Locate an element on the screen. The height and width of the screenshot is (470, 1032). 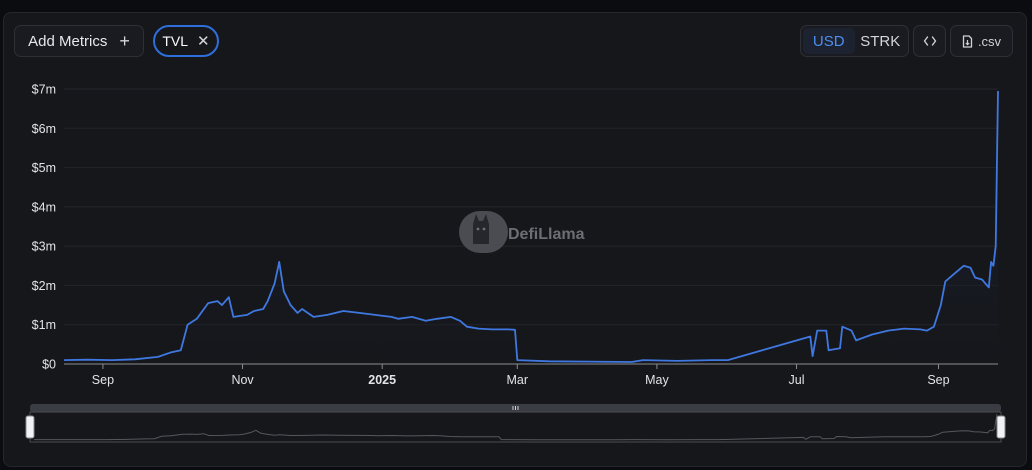
llama-logo-icon is located at coordinates (483, 232).